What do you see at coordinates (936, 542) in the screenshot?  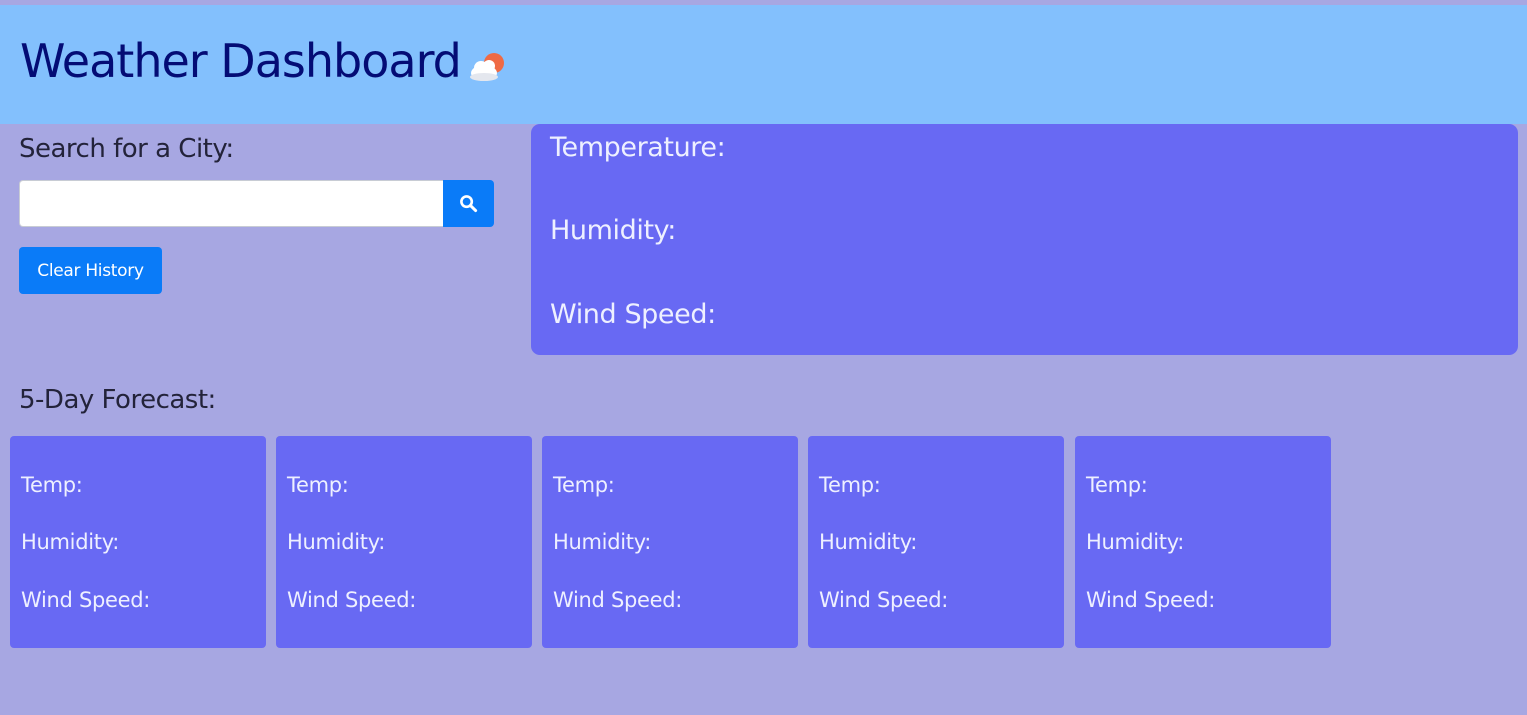 I see `forecast-card-day-4: Temp: Humidity: Wind Speed:` at bounding box center [936, 542].